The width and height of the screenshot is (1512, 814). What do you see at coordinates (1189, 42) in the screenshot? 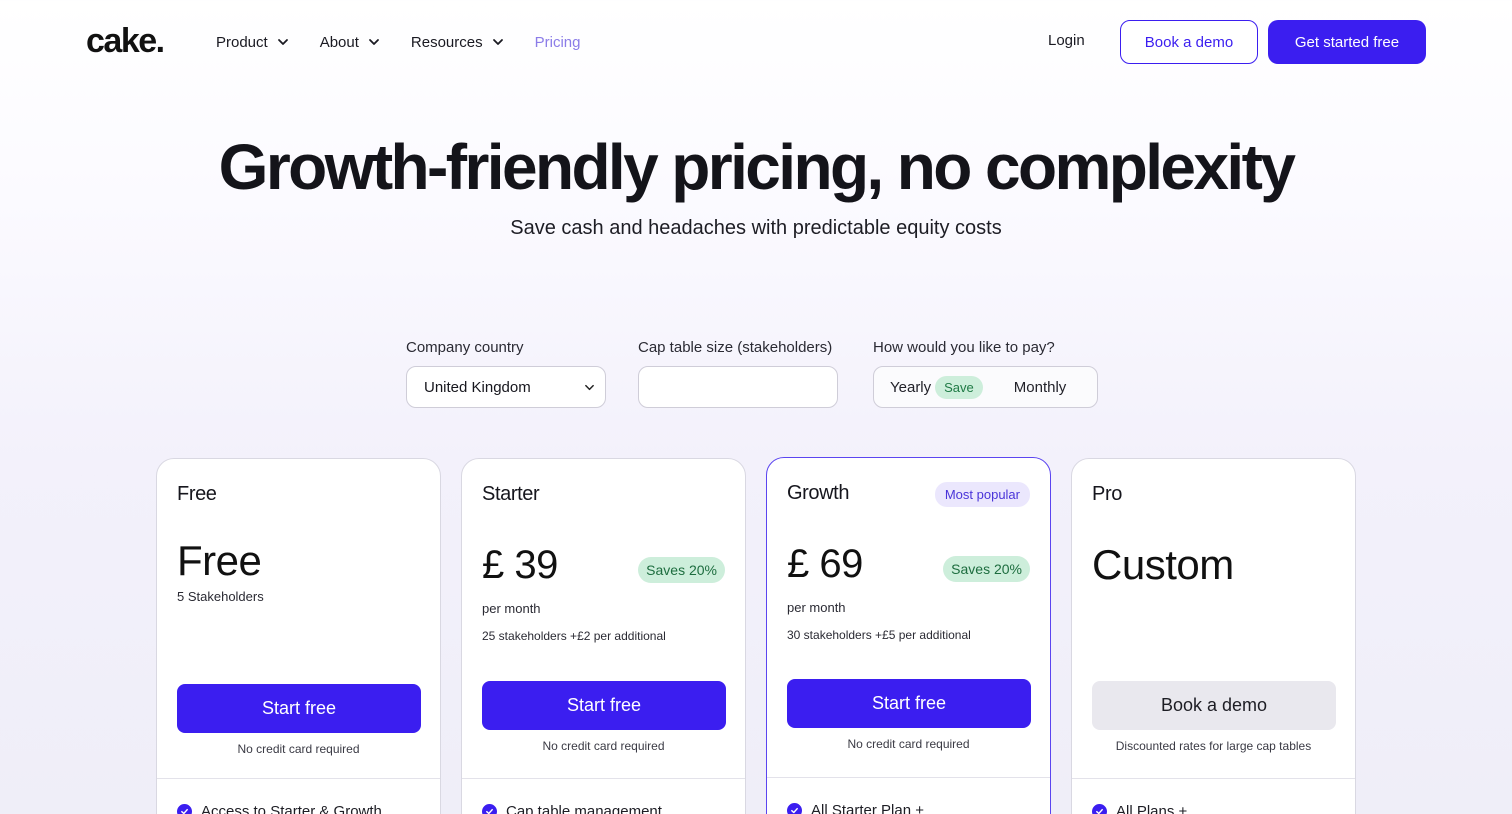
I see `book-demo-button: Book a demo` at bounding box center [1189, 42].